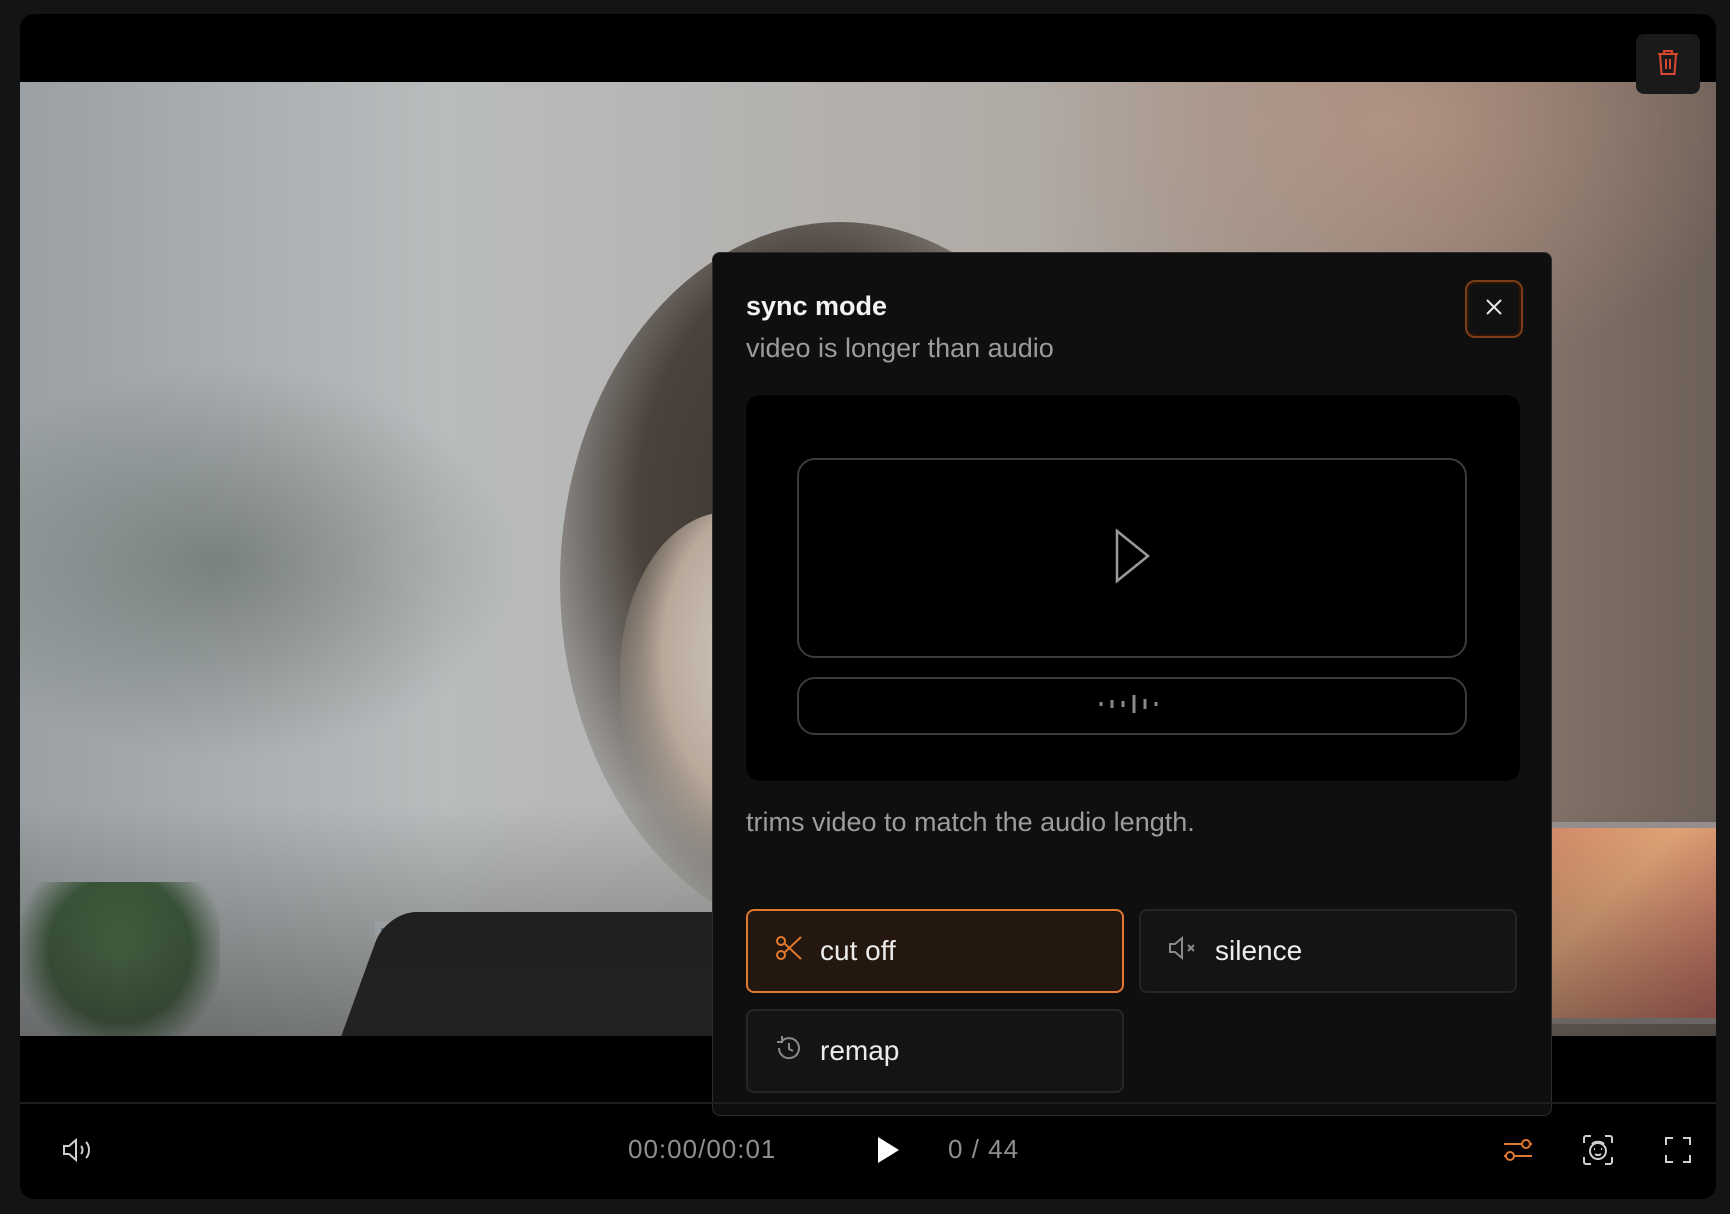 This screenshot has width=1730, height=1214. I want to click on frame-counter: 0 / 44, so click(983, 1149).